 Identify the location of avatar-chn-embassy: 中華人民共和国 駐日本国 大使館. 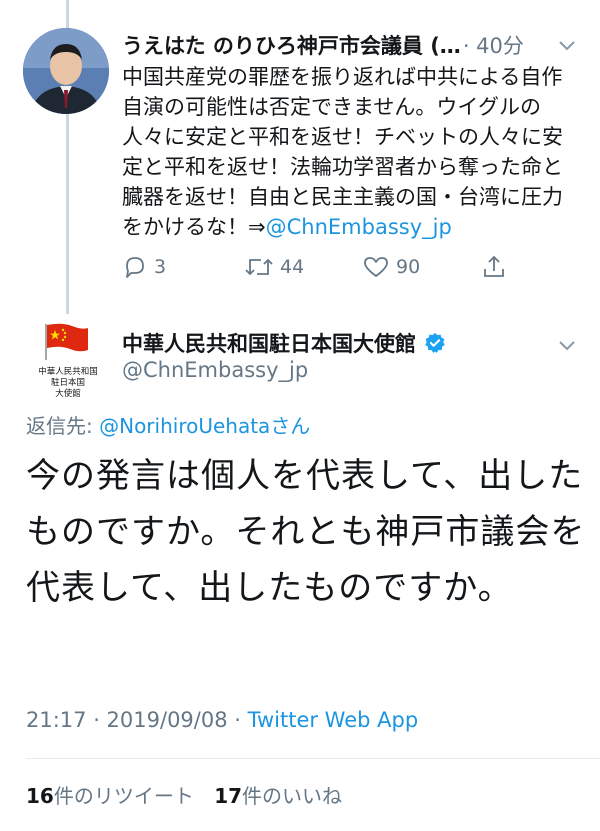
(68, 363).